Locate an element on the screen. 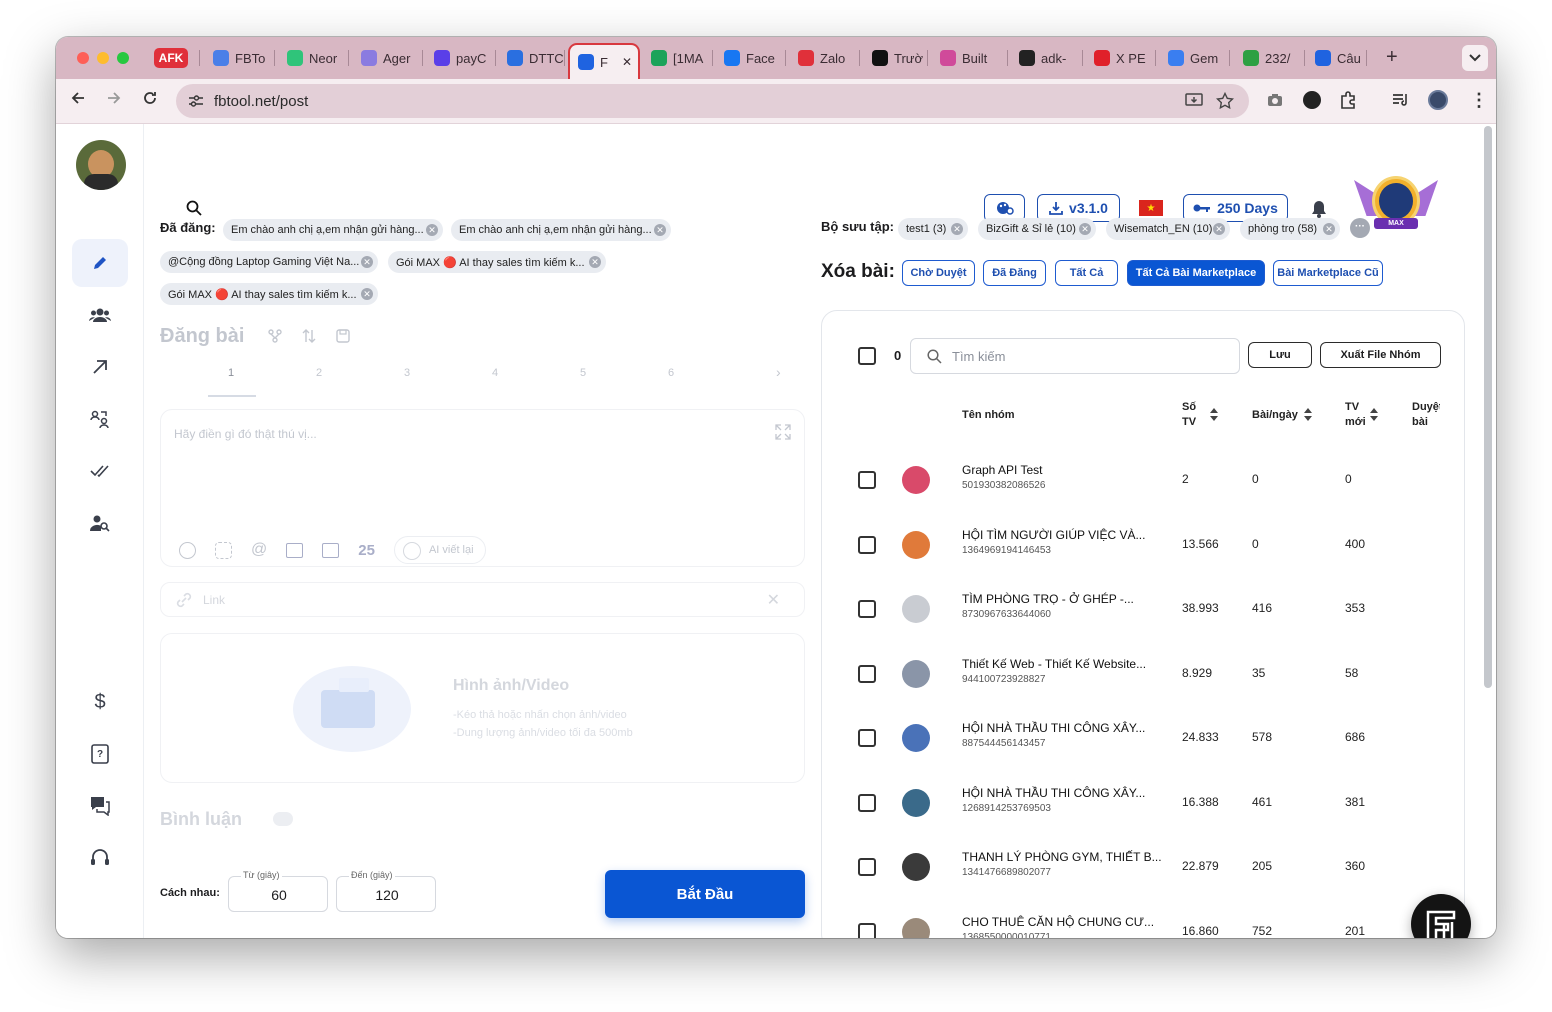  tab-9: Face is located at coordinates (751, 58).